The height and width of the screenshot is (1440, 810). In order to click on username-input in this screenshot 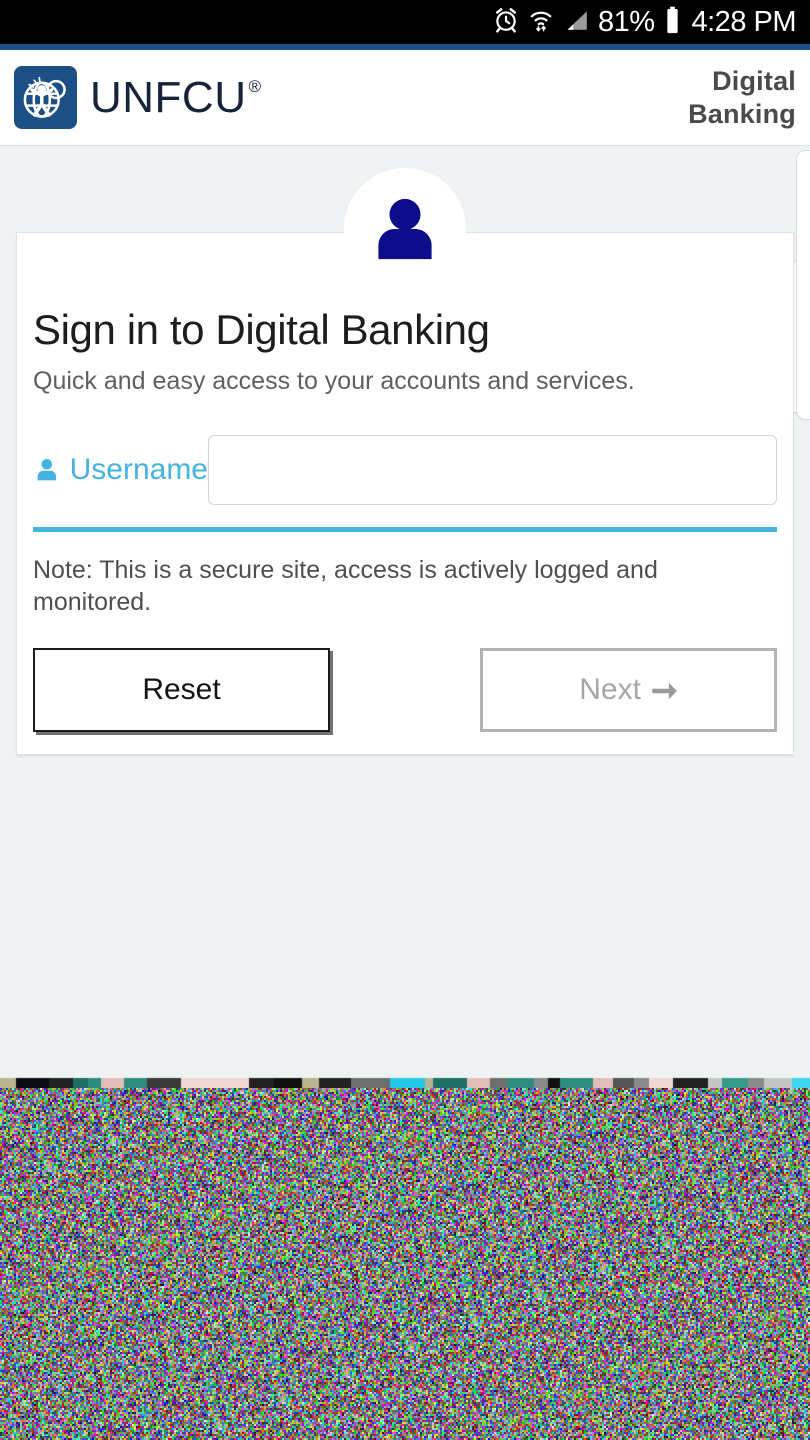, I will do `click(492, 470)`.